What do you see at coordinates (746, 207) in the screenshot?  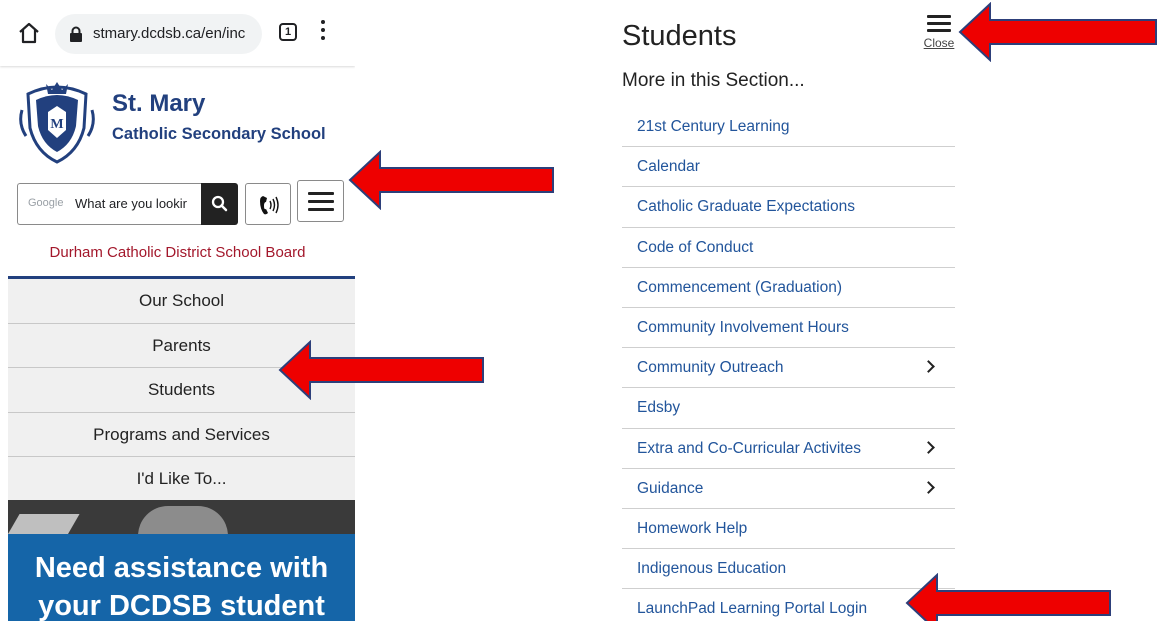 I see `menu-item-label: Catholic Graduate Expectations` at bounding box center [746, 207].